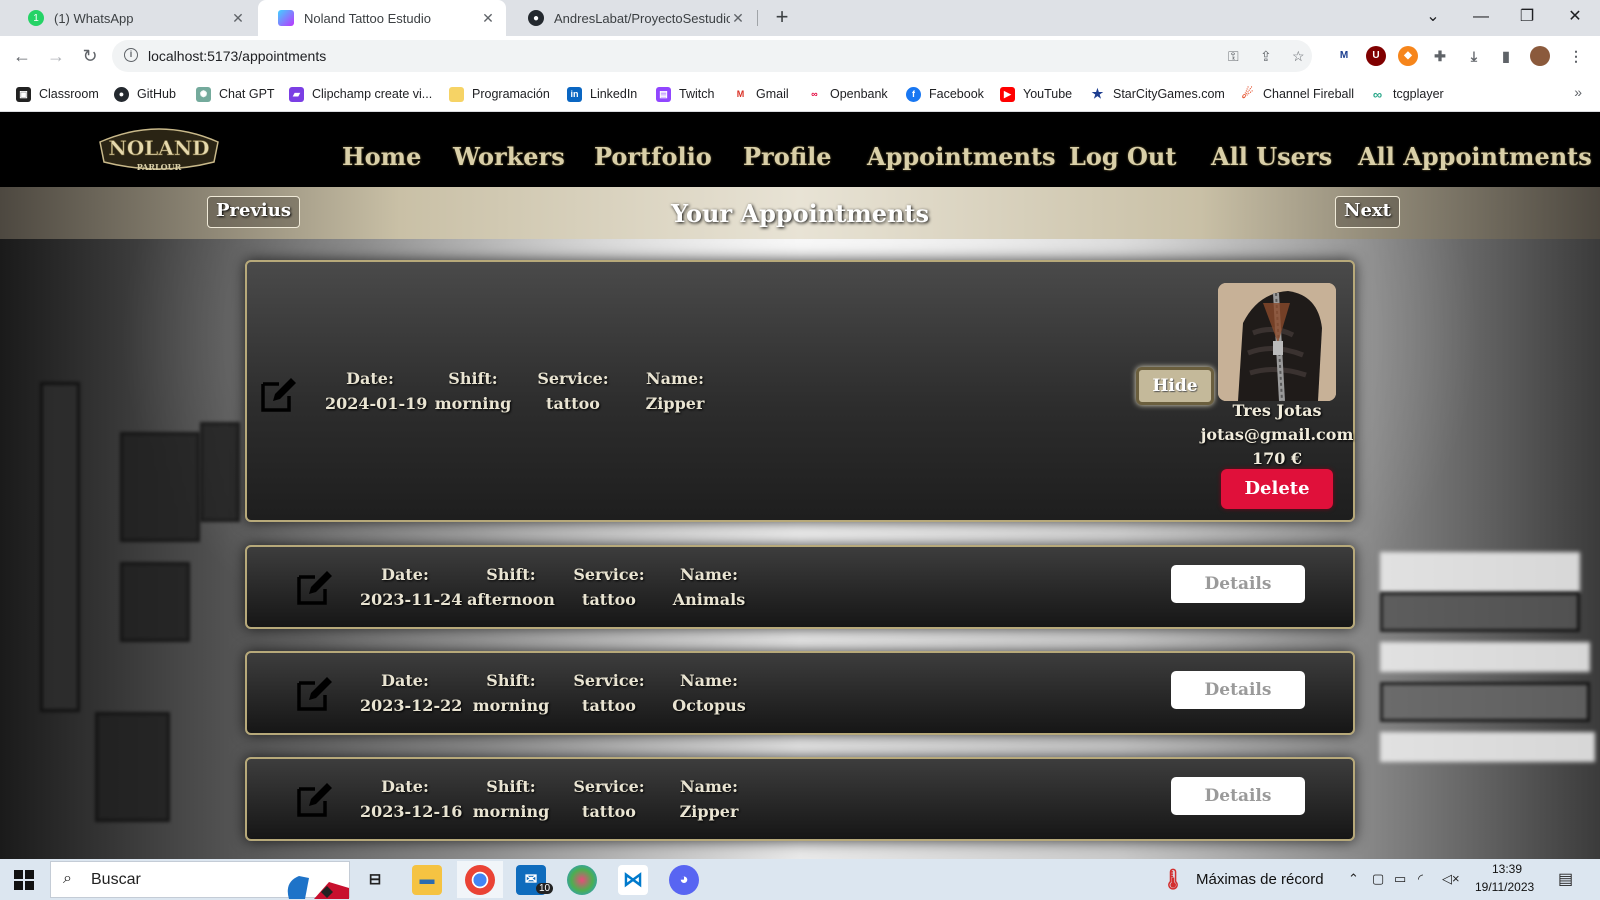 The width and height of the screenshot is (1600, 900). I want to click on delete-button: Delete, so click(1277, 489).